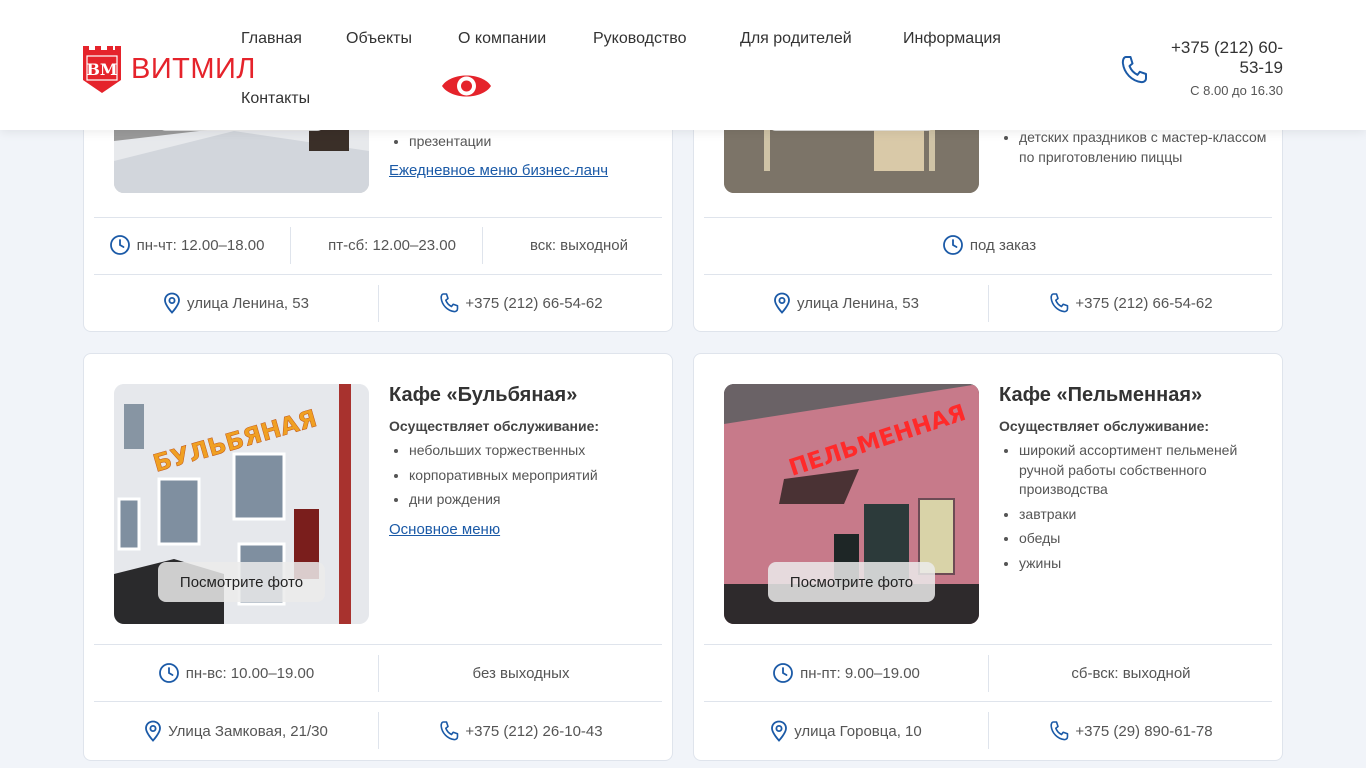 The height and width of the screenshot is (768, 1366). I want to click on venue-photo: ПЕЛЬМЕННАЯ Посмотрите фото, so click(851, 504).